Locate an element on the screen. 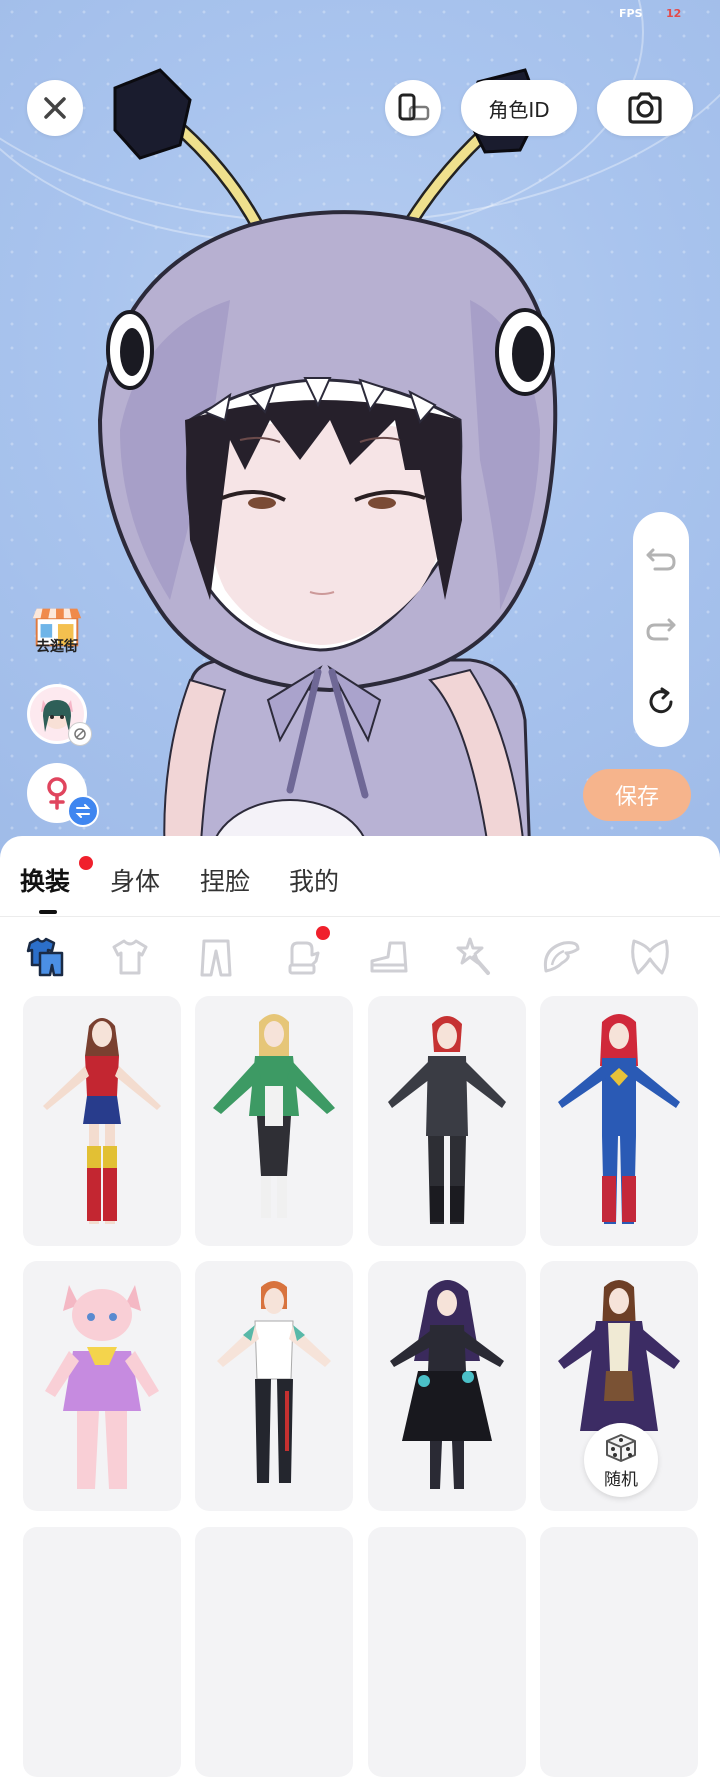 This screenshot has width=720, height=1777. bow-icon is located at coordinates (650, 957).